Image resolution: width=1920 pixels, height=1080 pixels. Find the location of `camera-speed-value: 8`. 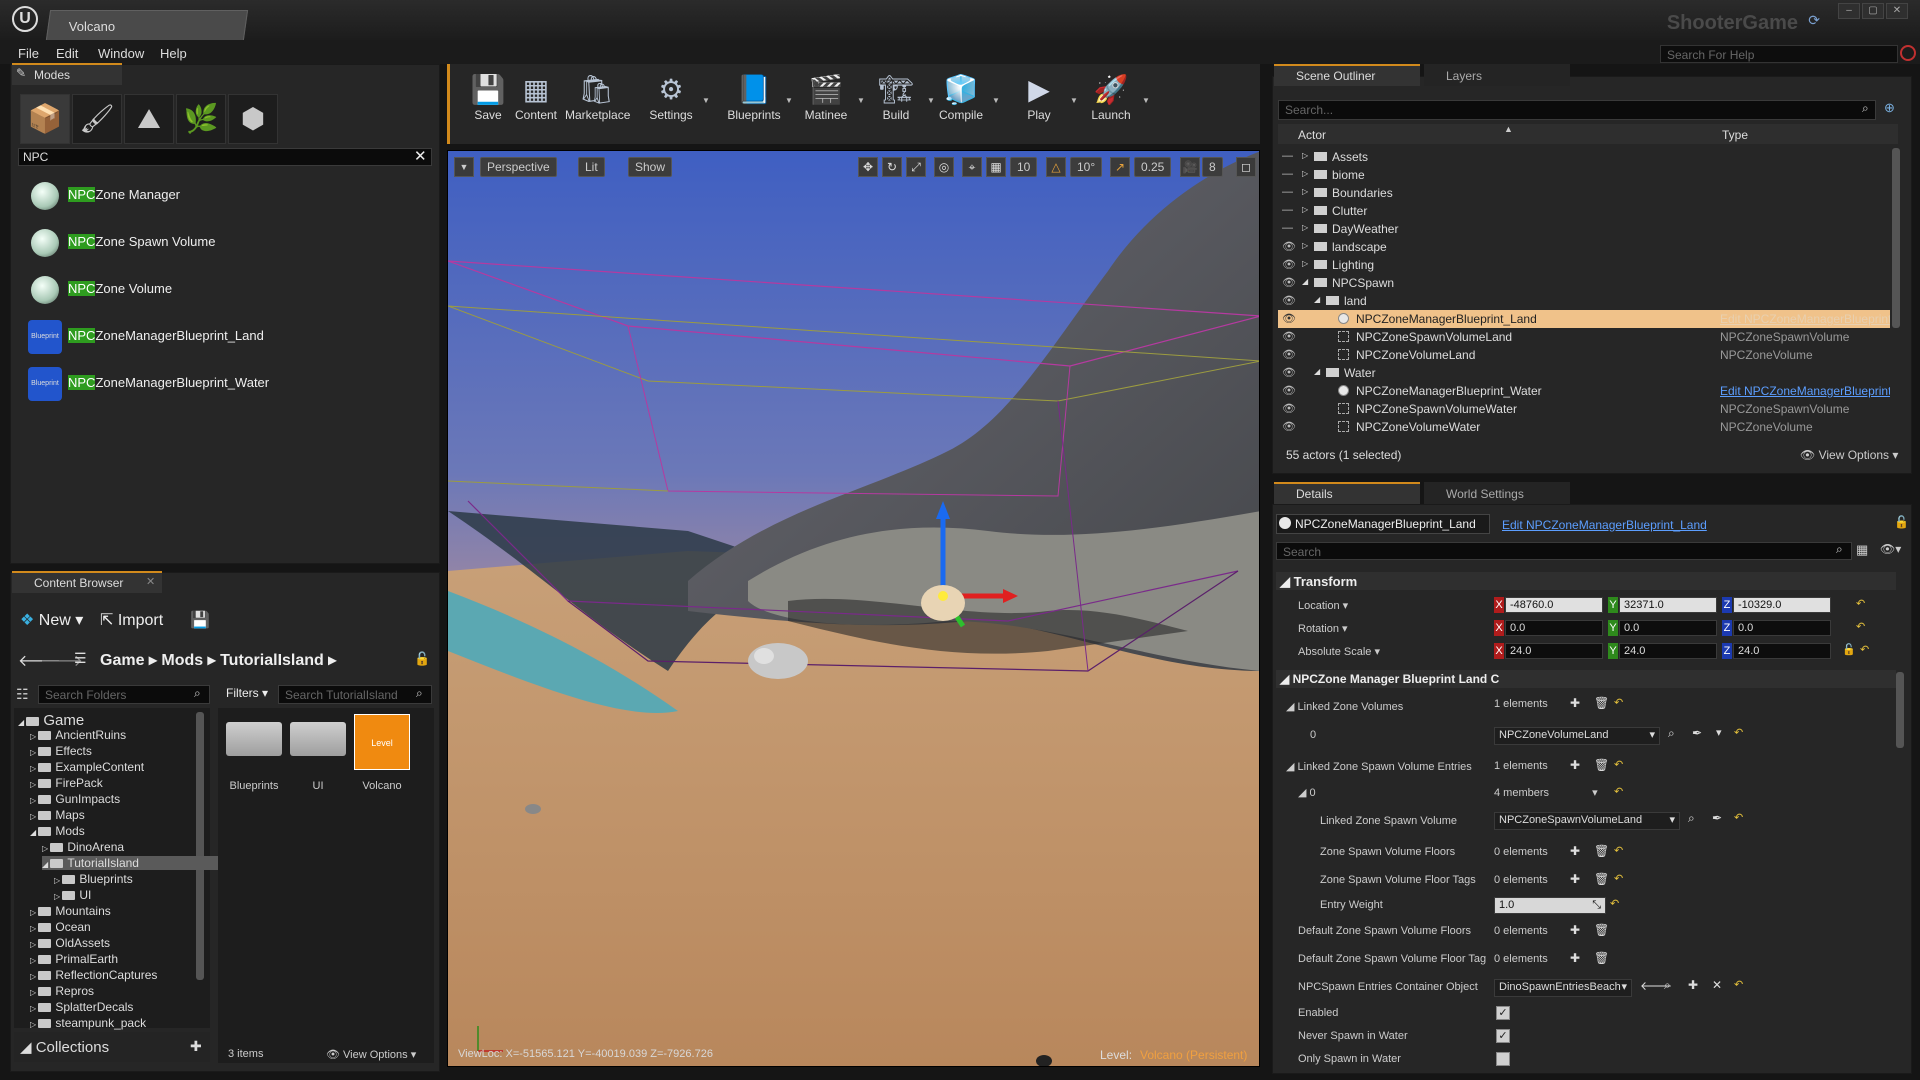

camera-speed-value: 8 is located at coordinates (1212, 167).